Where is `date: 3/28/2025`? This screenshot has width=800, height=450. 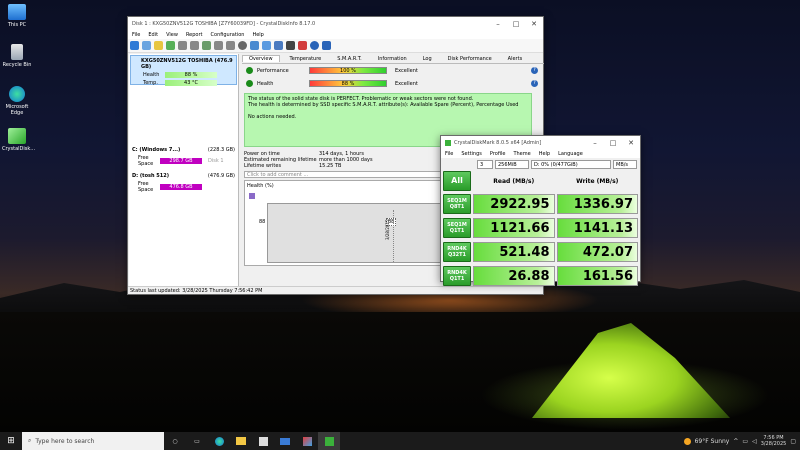
date: 3/28/2025 is located at coordinates (773, 444).